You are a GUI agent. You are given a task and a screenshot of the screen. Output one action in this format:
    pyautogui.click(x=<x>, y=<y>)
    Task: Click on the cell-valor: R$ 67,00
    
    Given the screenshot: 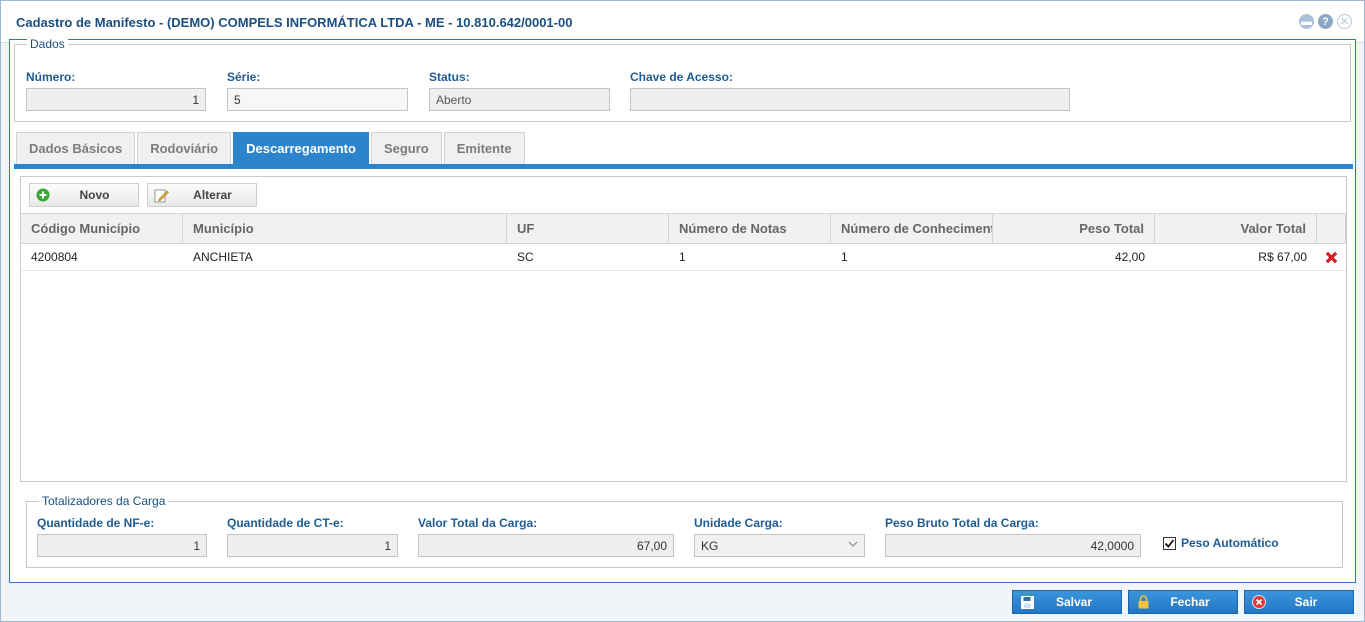 What is the action you would take?
    pyautogui.click(x=1282, y=257)
    